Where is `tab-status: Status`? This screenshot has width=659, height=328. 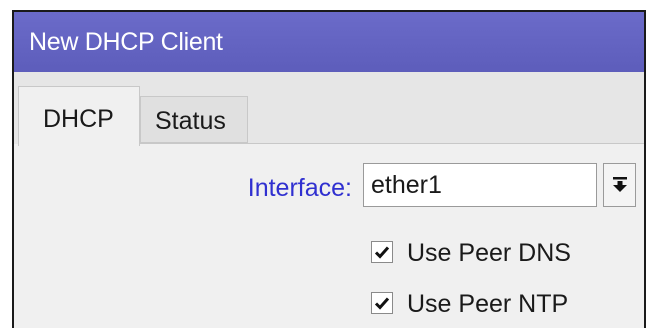 tab-status: Status is located at coordinates (194, 119).